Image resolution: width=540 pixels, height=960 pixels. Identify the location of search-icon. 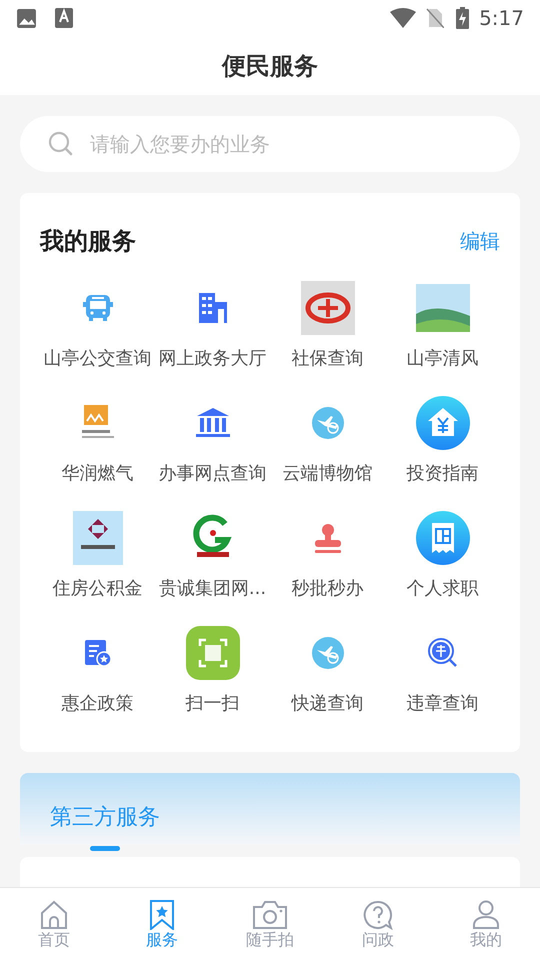
(61, 144).